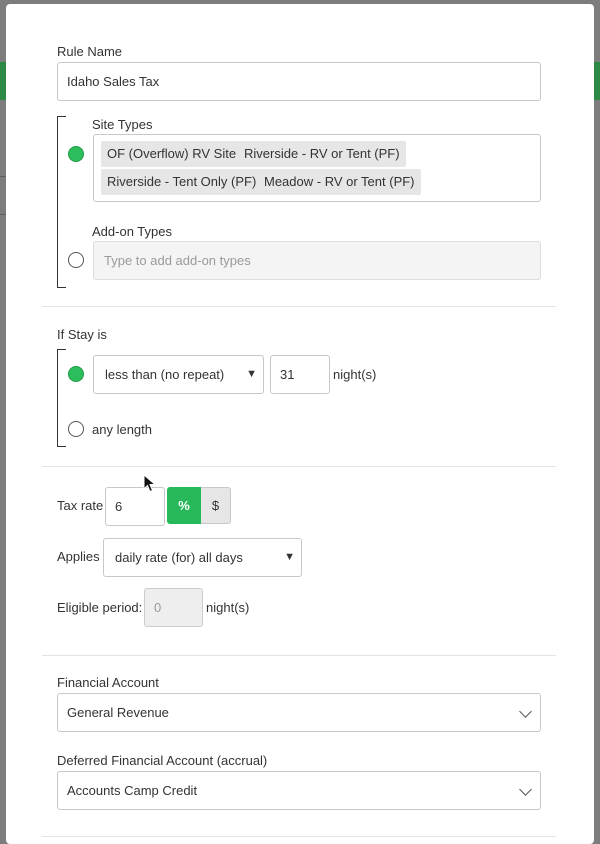 This screenshot has height=844, width=600. I want to click on tax-rate-label: Tax rate, so click(80, 505).